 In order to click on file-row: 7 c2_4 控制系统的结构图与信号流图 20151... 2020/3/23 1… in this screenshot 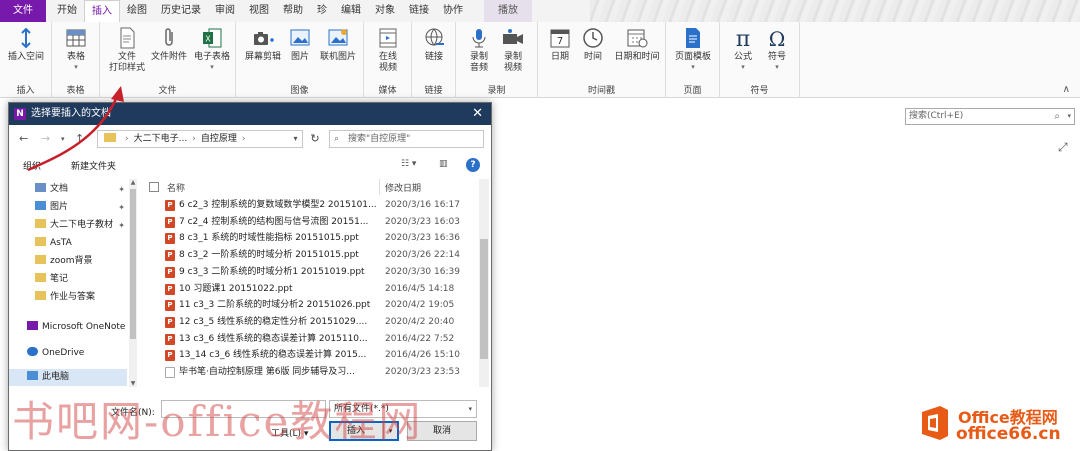, I will do `click(309, 222)`.